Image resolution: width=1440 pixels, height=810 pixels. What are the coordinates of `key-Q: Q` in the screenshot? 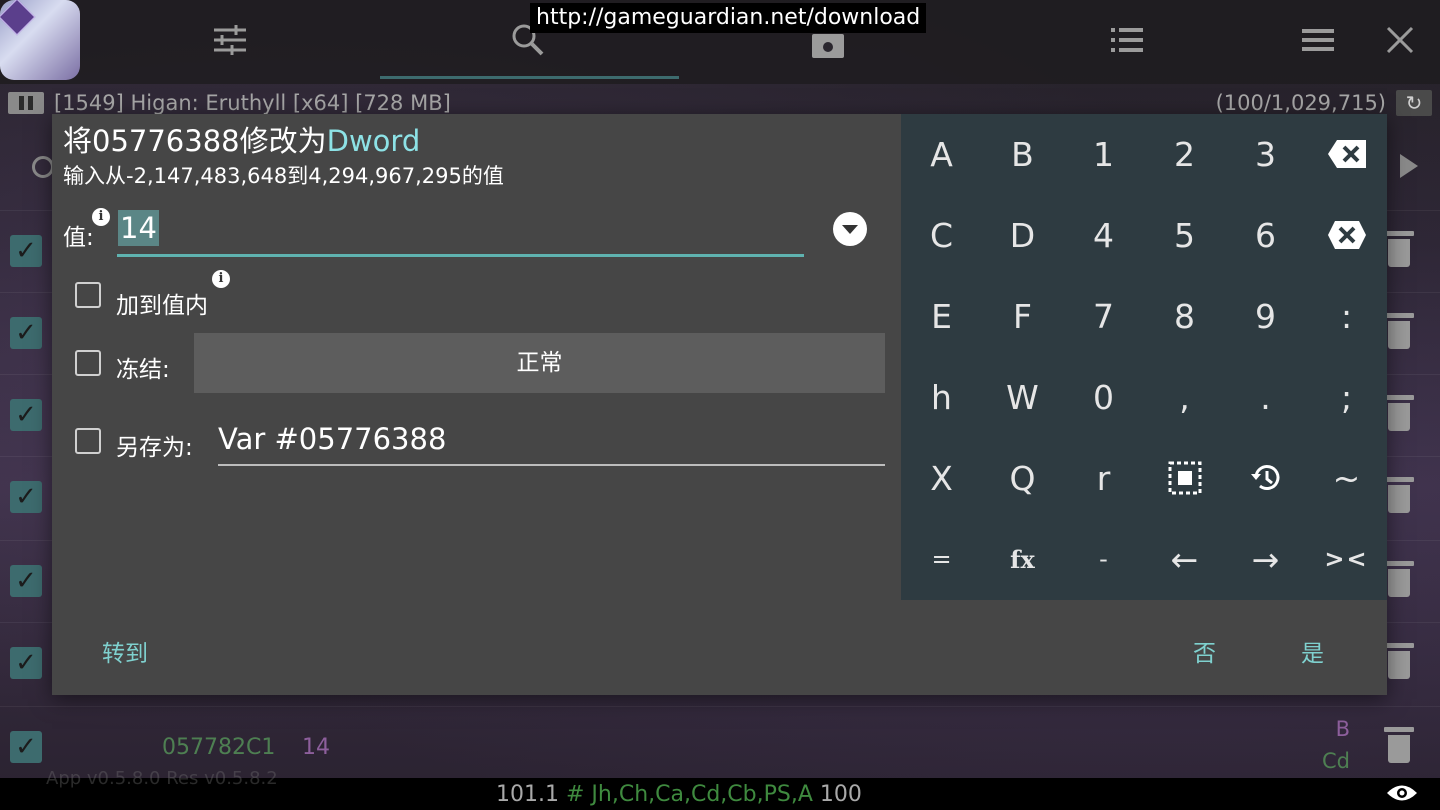 It's located at (1022, 478).